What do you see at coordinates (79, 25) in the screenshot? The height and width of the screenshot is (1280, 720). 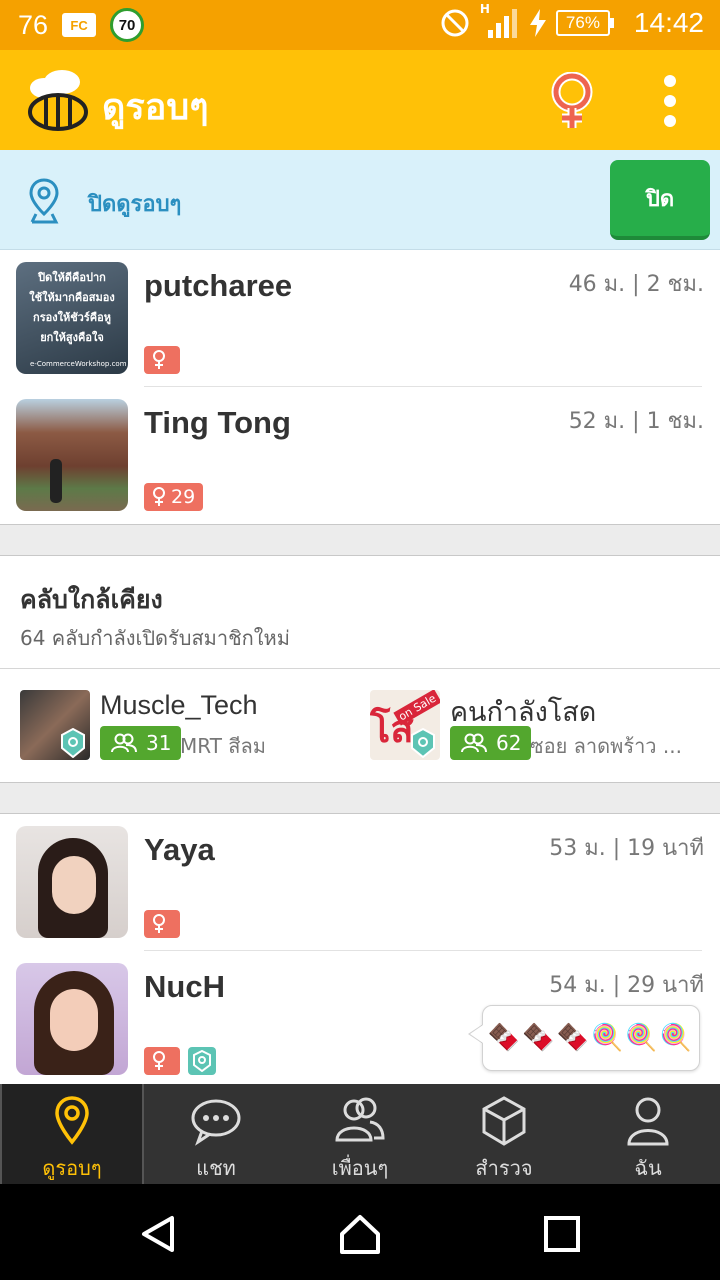 I see `fc-icon: FC` at bounding box center [79, 25].